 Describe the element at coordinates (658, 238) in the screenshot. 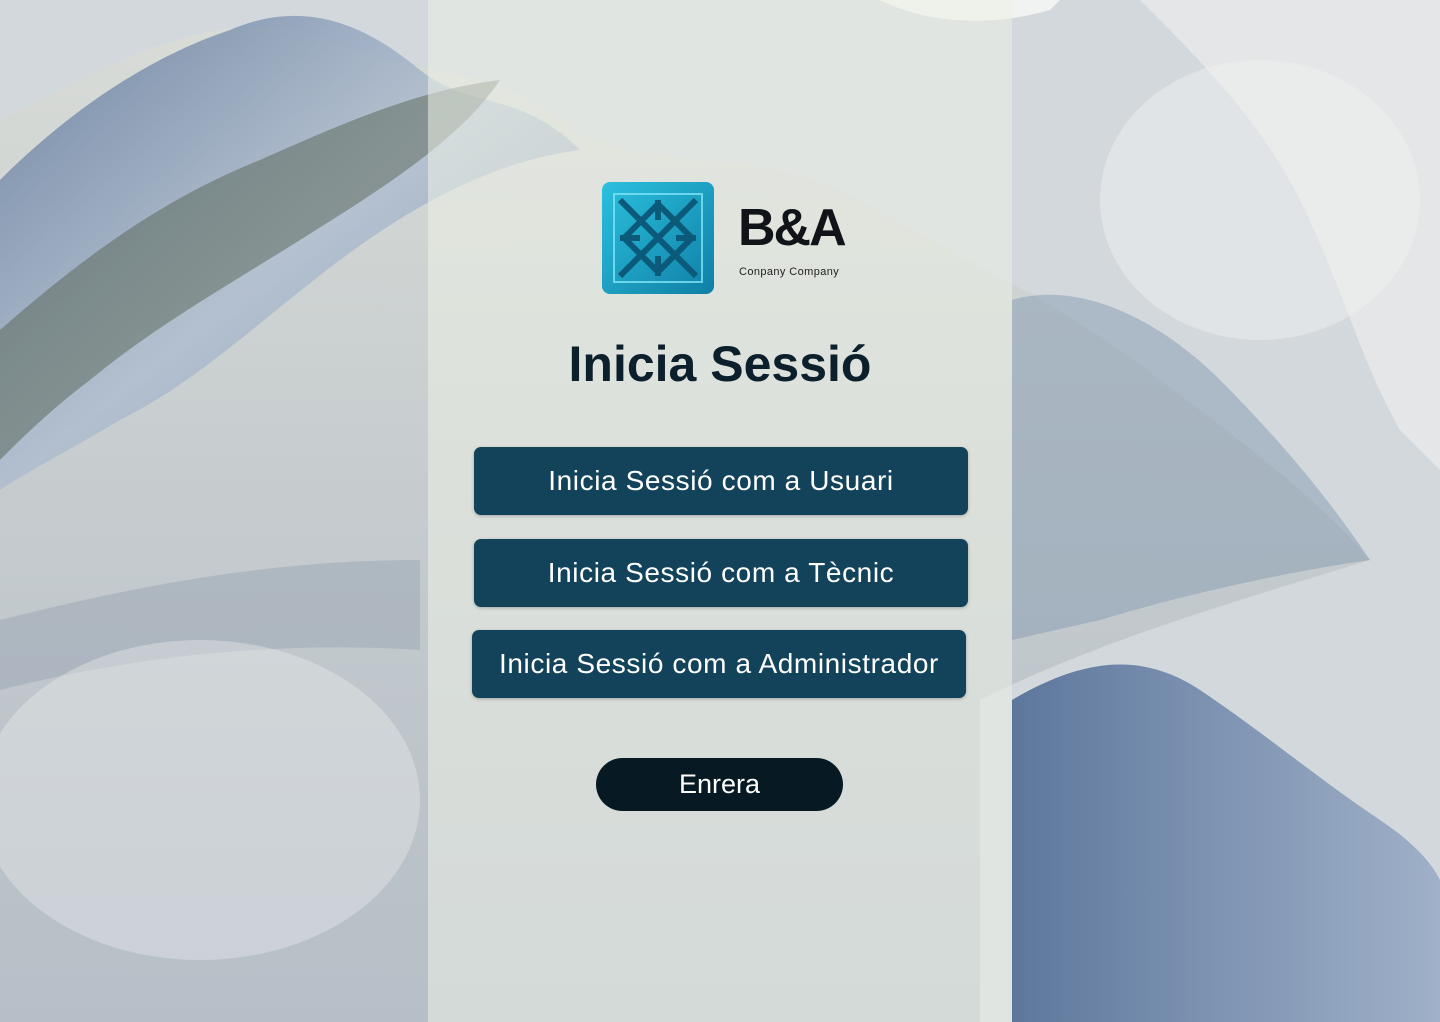

I see `brand-mark-icon` at that location.